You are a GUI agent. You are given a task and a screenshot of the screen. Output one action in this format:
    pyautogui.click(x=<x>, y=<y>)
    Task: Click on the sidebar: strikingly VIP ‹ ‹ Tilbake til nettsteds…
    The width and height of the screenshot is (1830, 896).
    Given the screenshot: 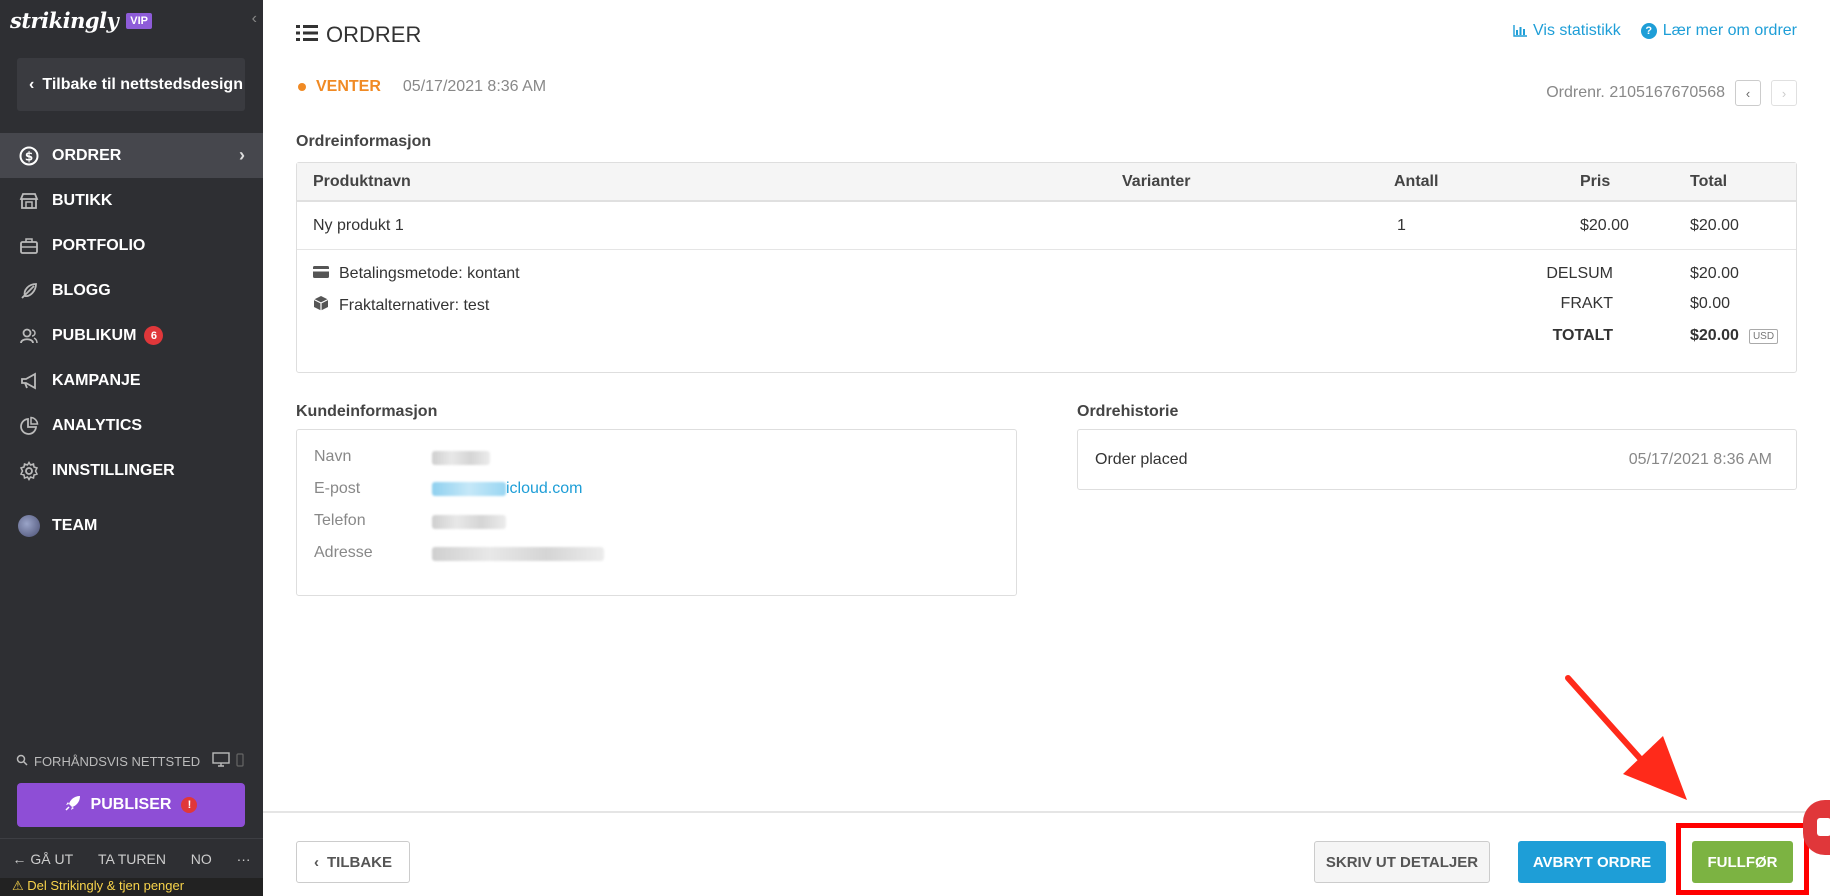 What is the action you would take?
    pyautogui.click(x=131, y=448)
    